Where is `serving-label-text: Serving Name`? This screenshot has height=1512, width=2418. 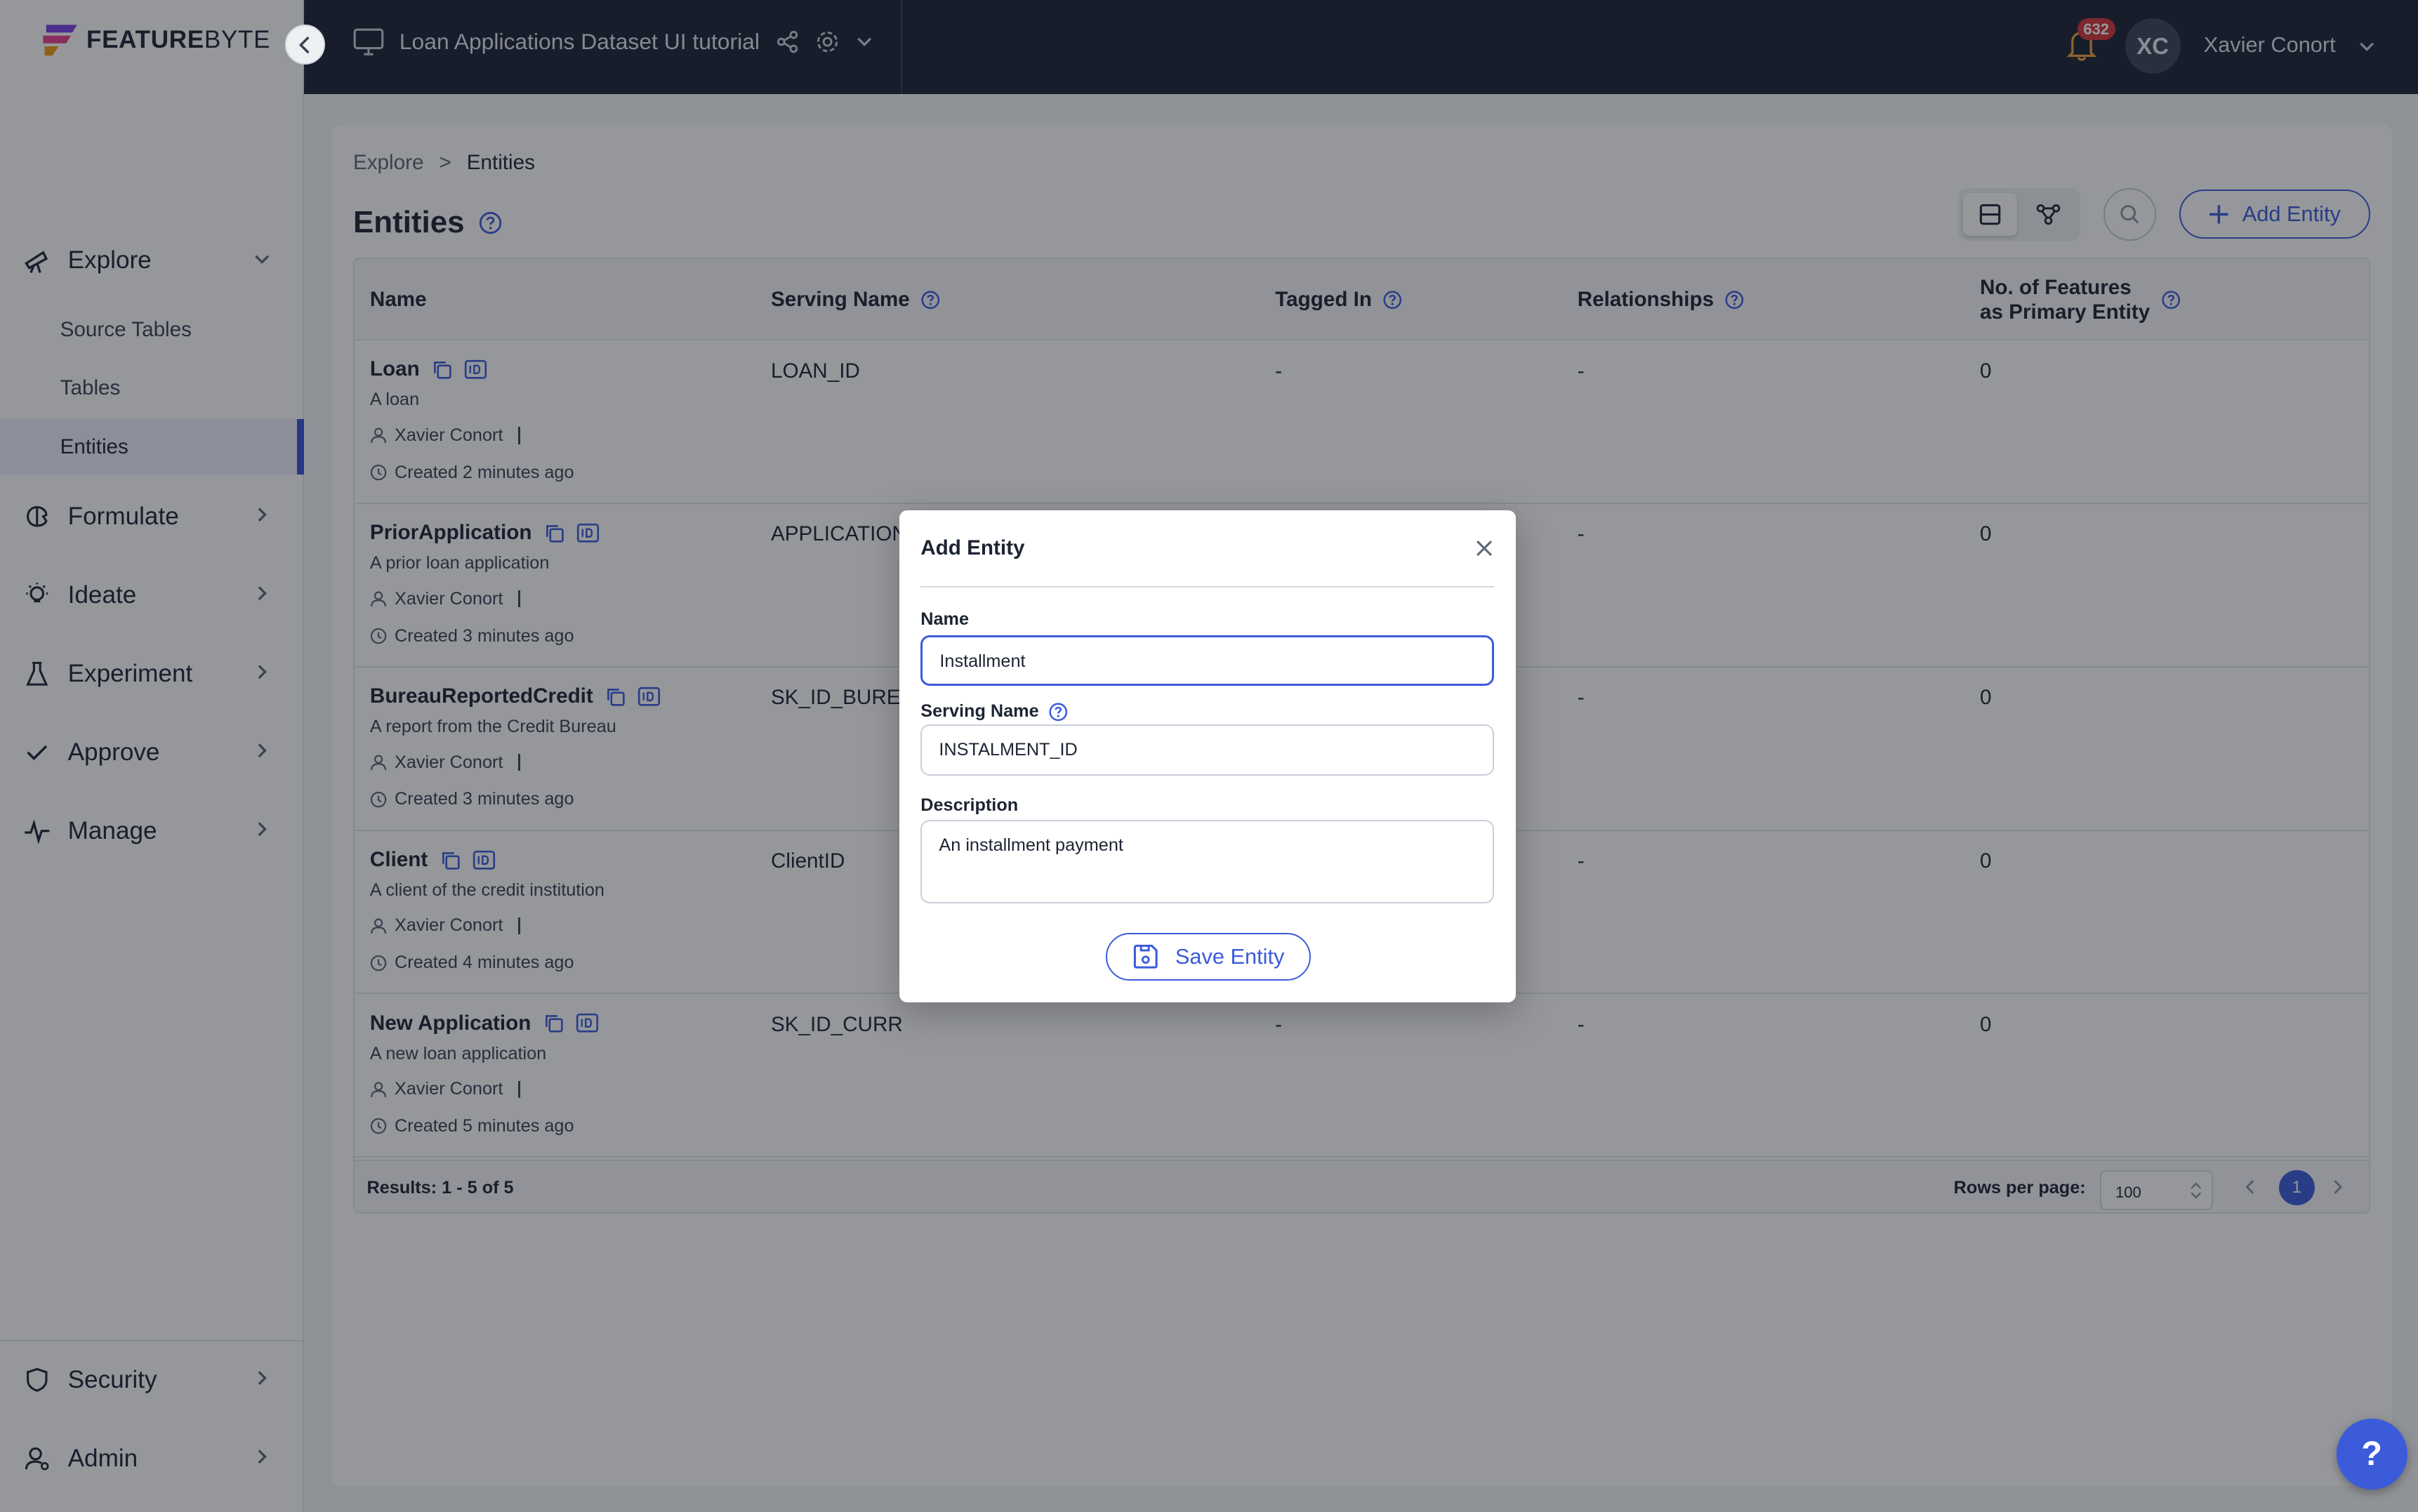 serving-label-text: Serving Name is located at coordinates (979, 711).